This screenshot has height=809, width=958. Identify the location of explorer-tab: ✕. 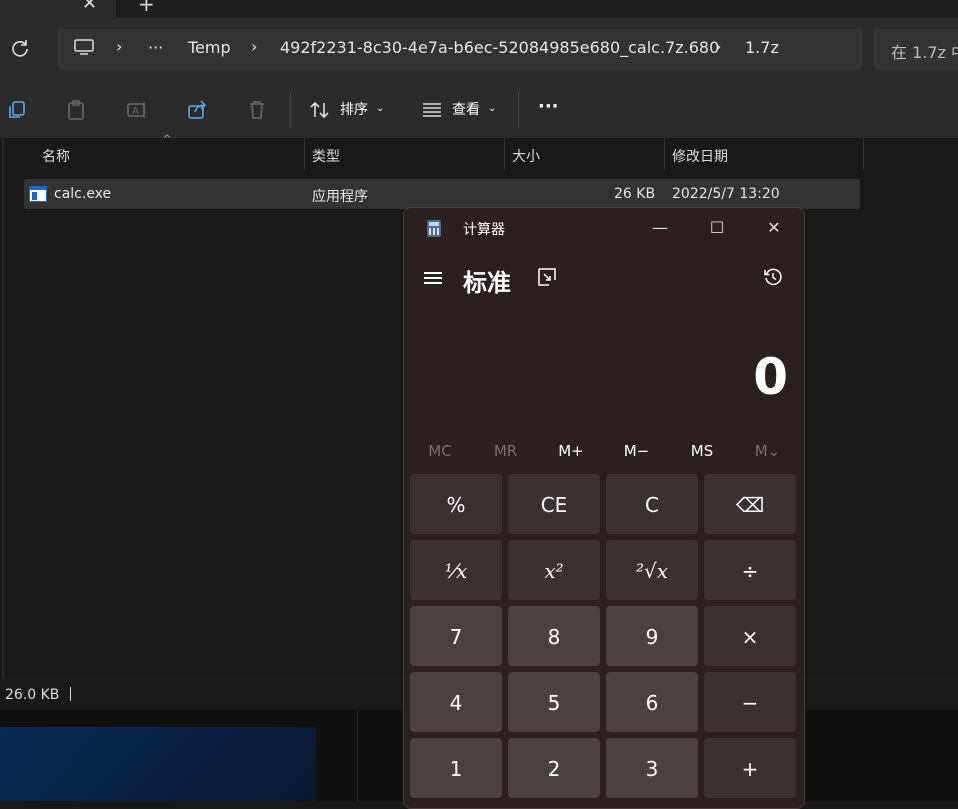
(58, 9).